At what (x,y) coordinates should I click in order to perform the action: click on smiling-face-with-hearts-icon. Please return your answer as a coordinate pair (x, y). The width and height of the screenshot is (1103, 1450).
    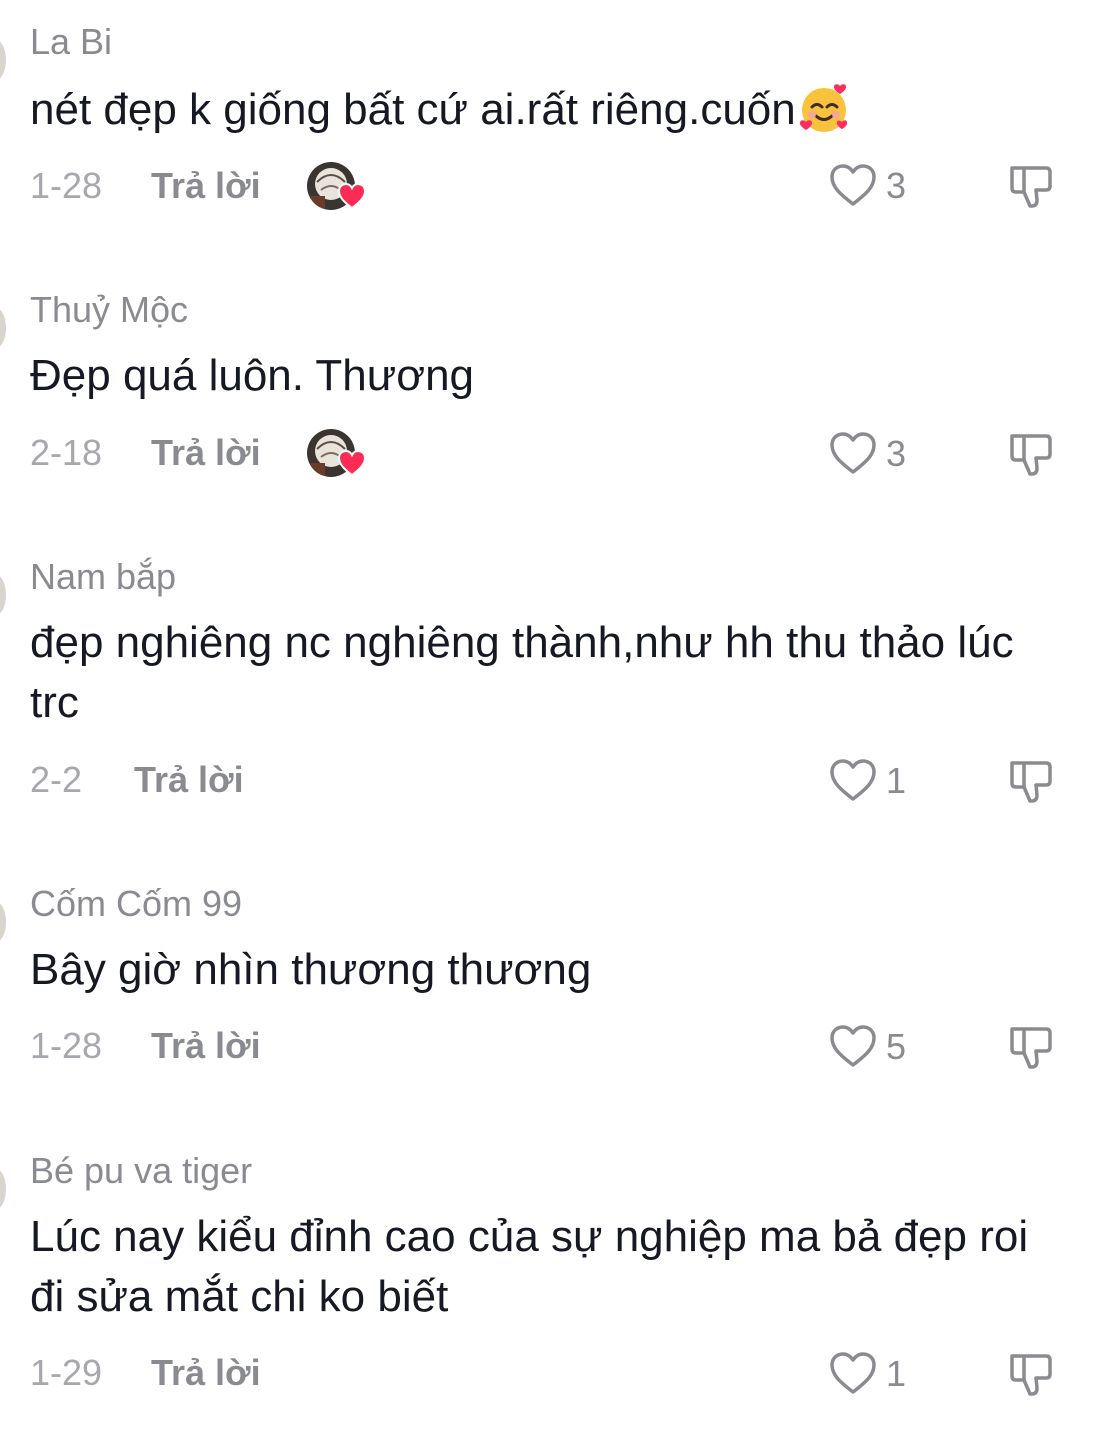
    Looking at the image, I should click on (823, 108).